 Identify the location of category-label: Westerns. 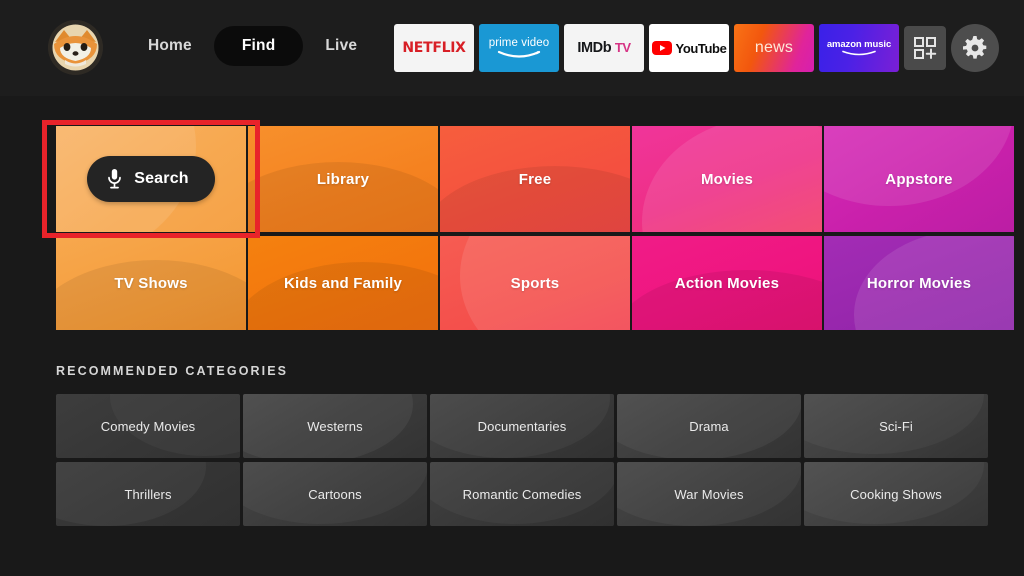
(335, 426).